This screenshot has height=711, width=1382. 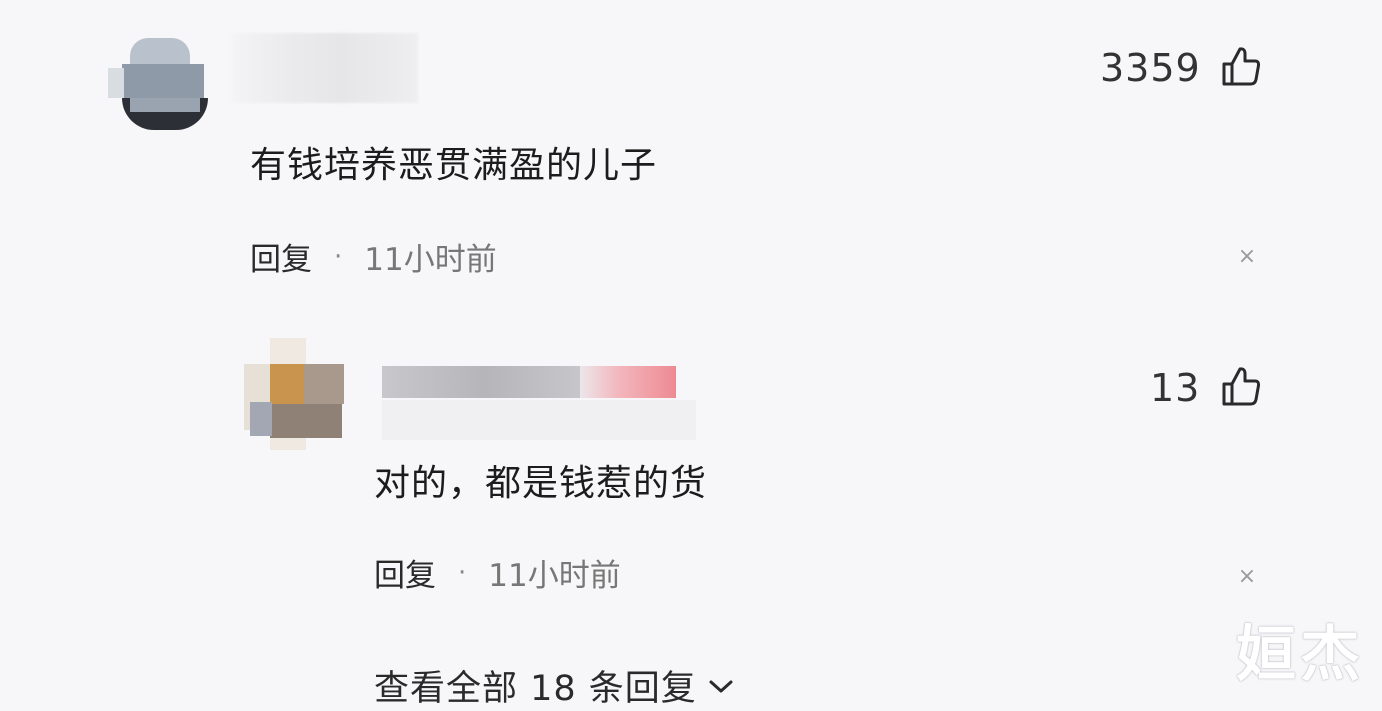 I want to click on watermark: 姮杰, so click(x=1300, y=655).